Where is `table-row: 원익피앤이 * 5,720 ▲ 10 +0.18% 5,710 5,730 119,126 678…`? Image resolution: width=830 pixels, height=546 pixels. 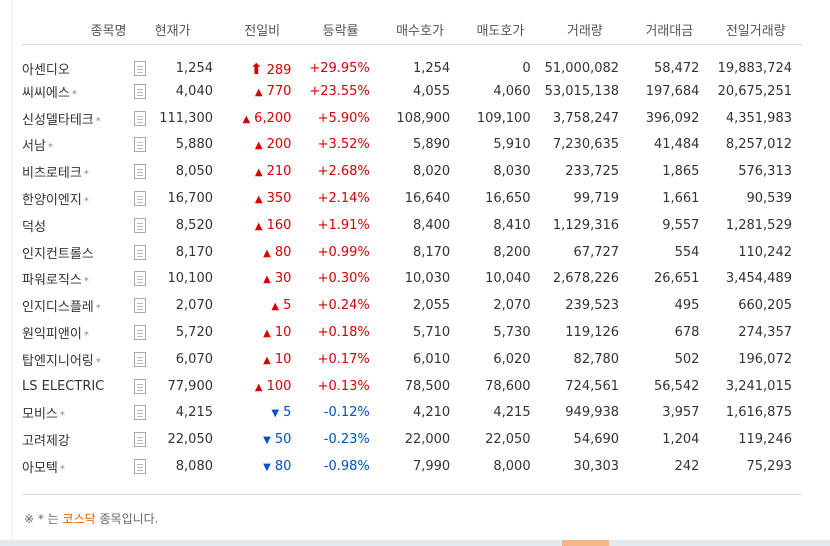 table-row: 원익피앤이 * 5,720 ▲ 10 +0.18% 5,710 5,730 119,126 678… is located at coordinates (412, 332).